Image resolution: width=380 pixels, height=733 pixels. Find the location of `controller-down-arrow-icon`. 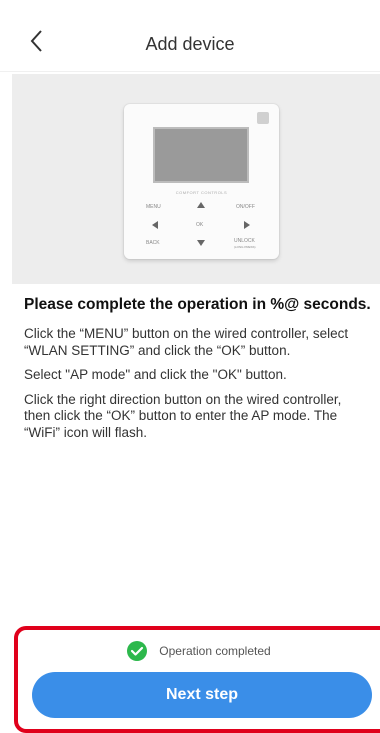

controller-down-arrow-icon is located at coordinates (201, 243).